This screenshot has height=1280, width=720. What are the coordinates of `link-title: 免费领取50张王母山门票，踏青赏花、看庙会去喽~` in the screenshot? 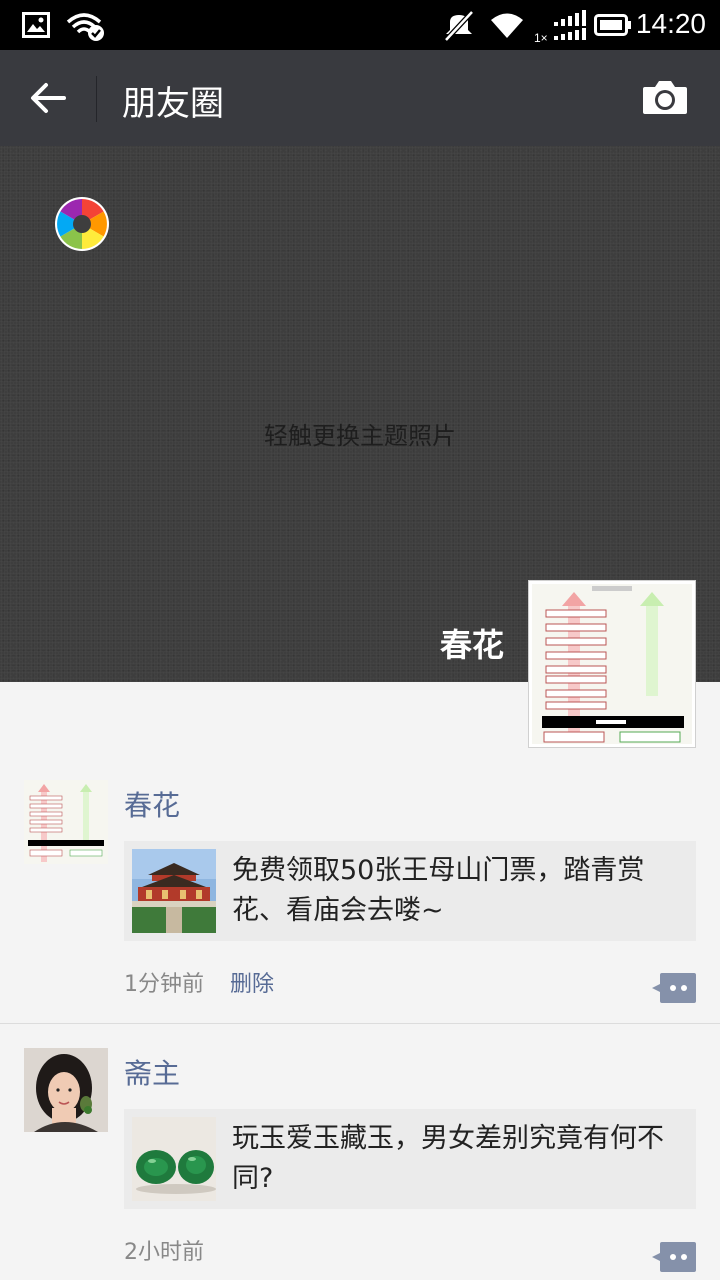 It's located at (438, 890).